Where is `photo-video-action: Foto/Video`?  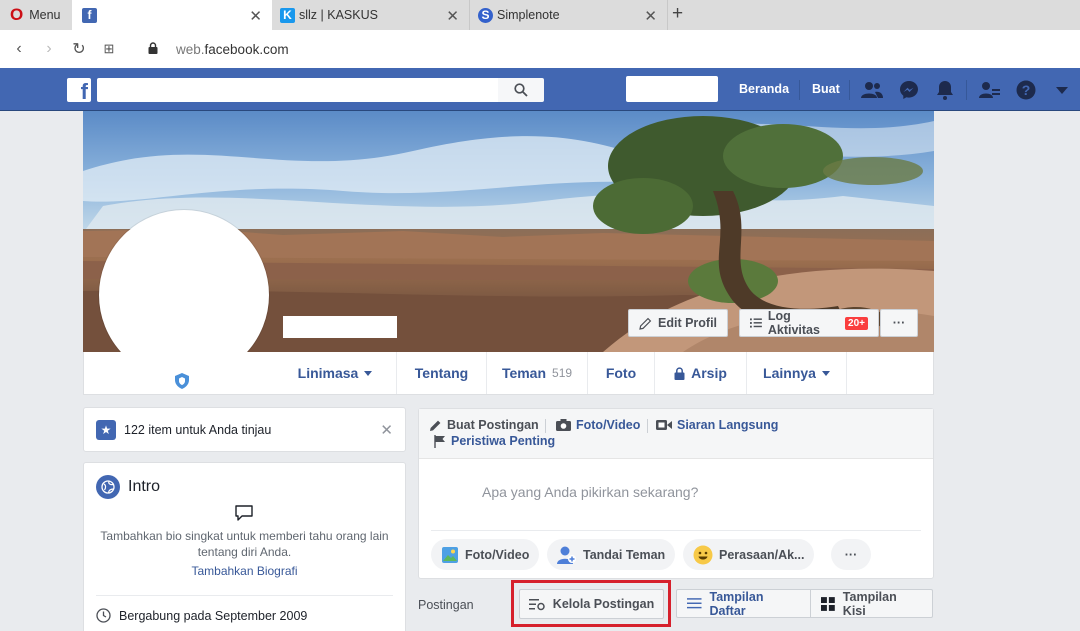
photo-video-action: Foto/Video is located at coordinates (485, 554).